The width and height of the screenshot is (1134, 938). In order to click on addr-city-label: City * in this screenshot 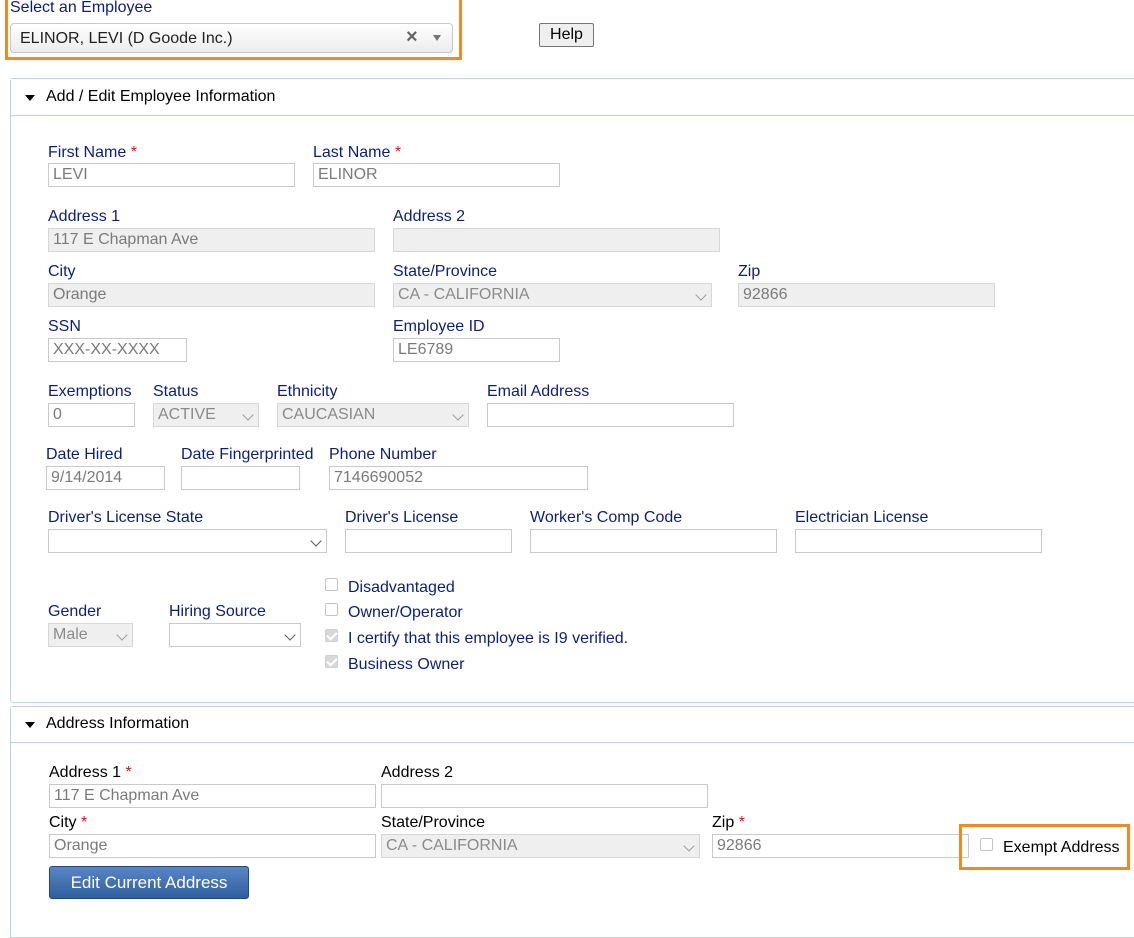, I will do `click(68, 822)`.